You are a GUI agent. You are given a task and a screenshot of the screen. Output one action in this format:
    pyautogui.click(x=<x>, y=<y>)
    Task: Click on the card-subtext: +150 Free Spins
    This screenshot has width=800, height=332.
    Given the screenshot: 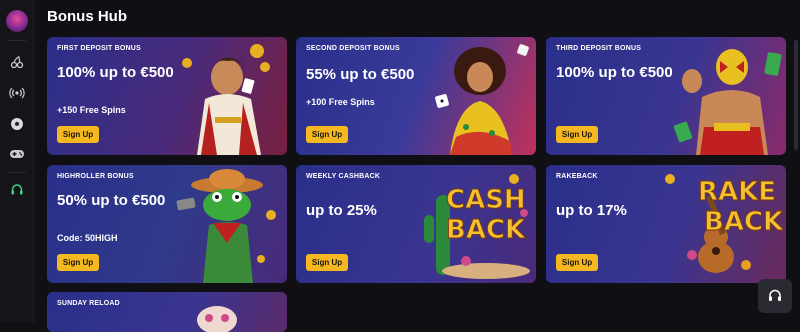 What is the action you would take?
    pyautogui.click(x=91, y=110)
    